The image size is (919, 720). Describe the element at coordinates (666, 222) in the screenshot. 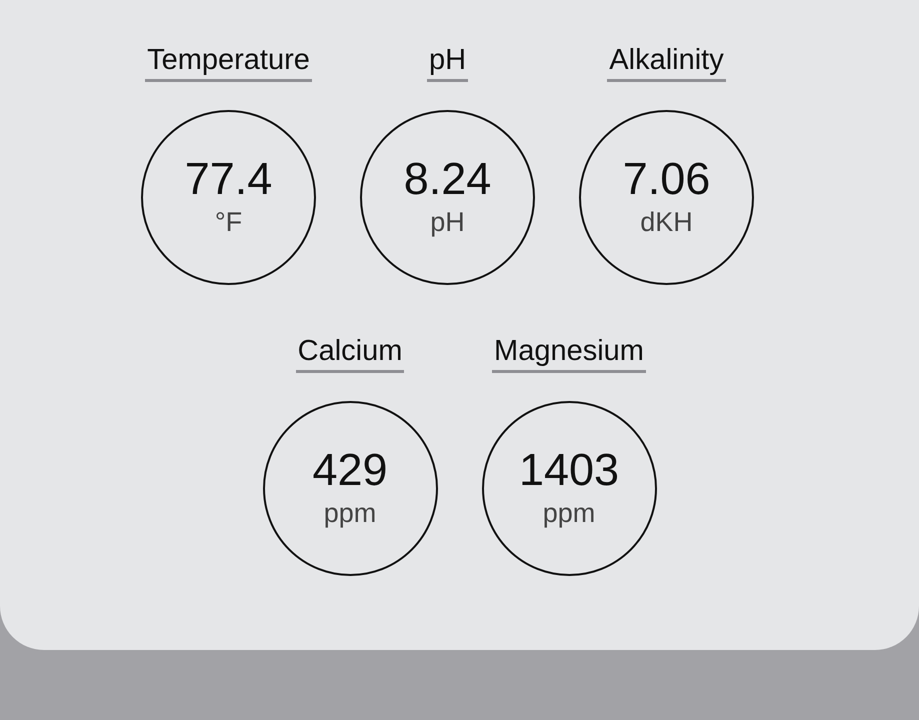

I see `reading-unit: dKH` at that location.